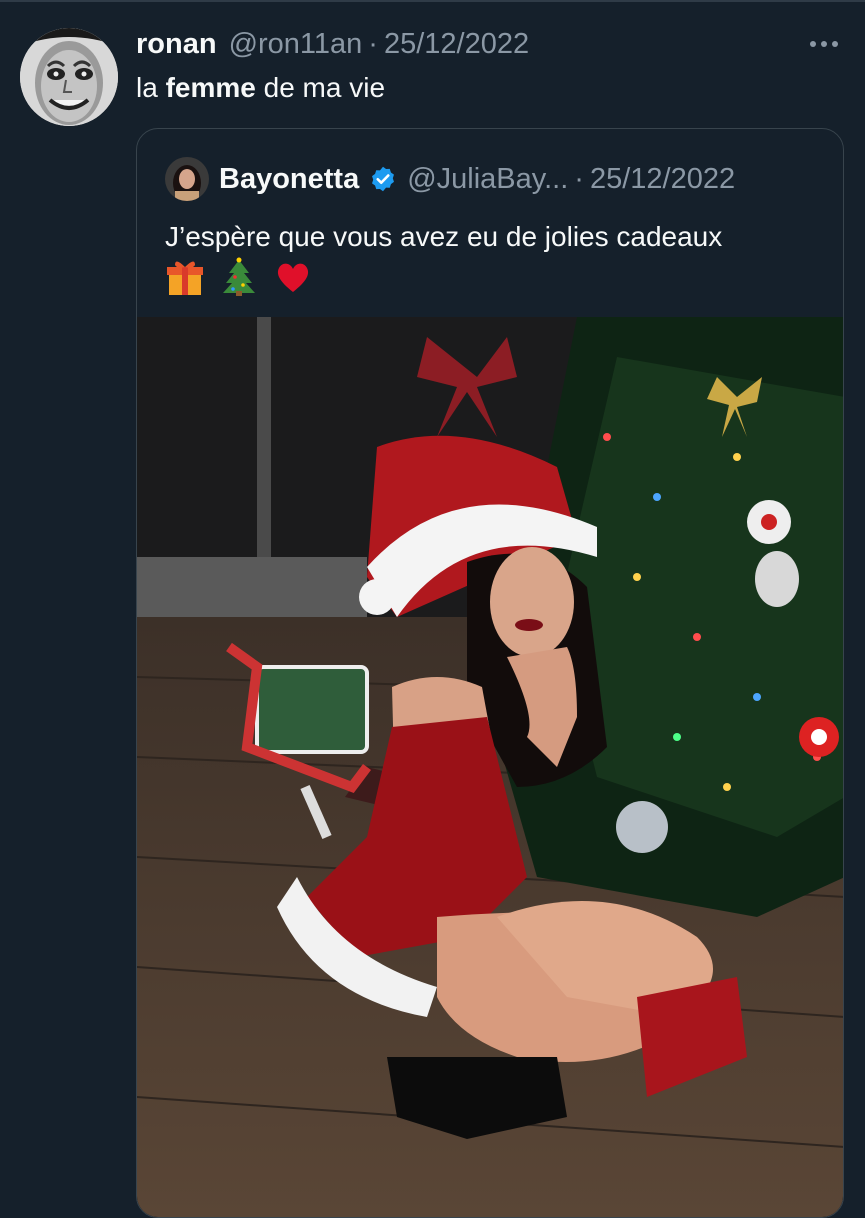 Image resolution: width=865 pixels, height=1218 pixels. What do you see at coordinates (320, 87) in the screenshot?
I see `tweet-text-part: de ma vie` at bounding box center [320, 87].